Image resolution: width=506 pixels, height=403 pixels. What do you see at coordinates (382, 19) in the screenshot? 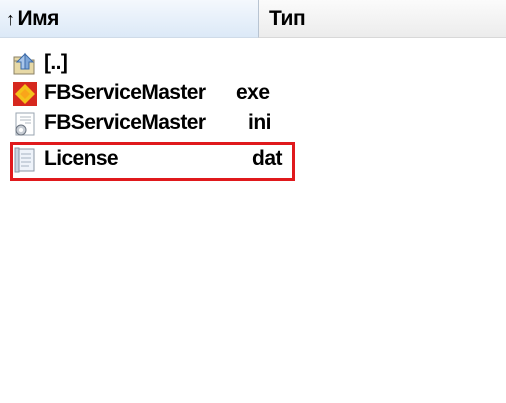
I see `column-header-type: Тип` at bounding box center [382, 19].